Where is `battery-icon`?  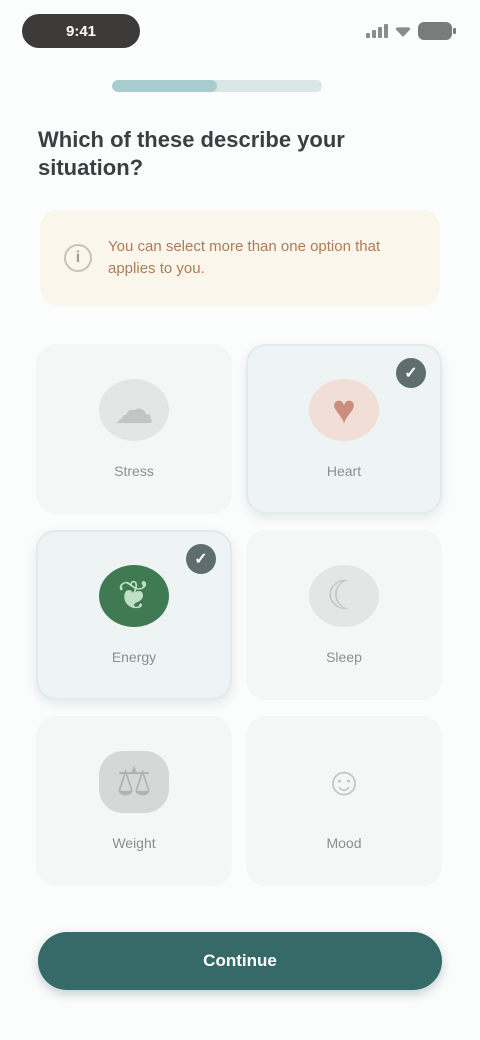
battery-icon is located at coordinates (437, 31).